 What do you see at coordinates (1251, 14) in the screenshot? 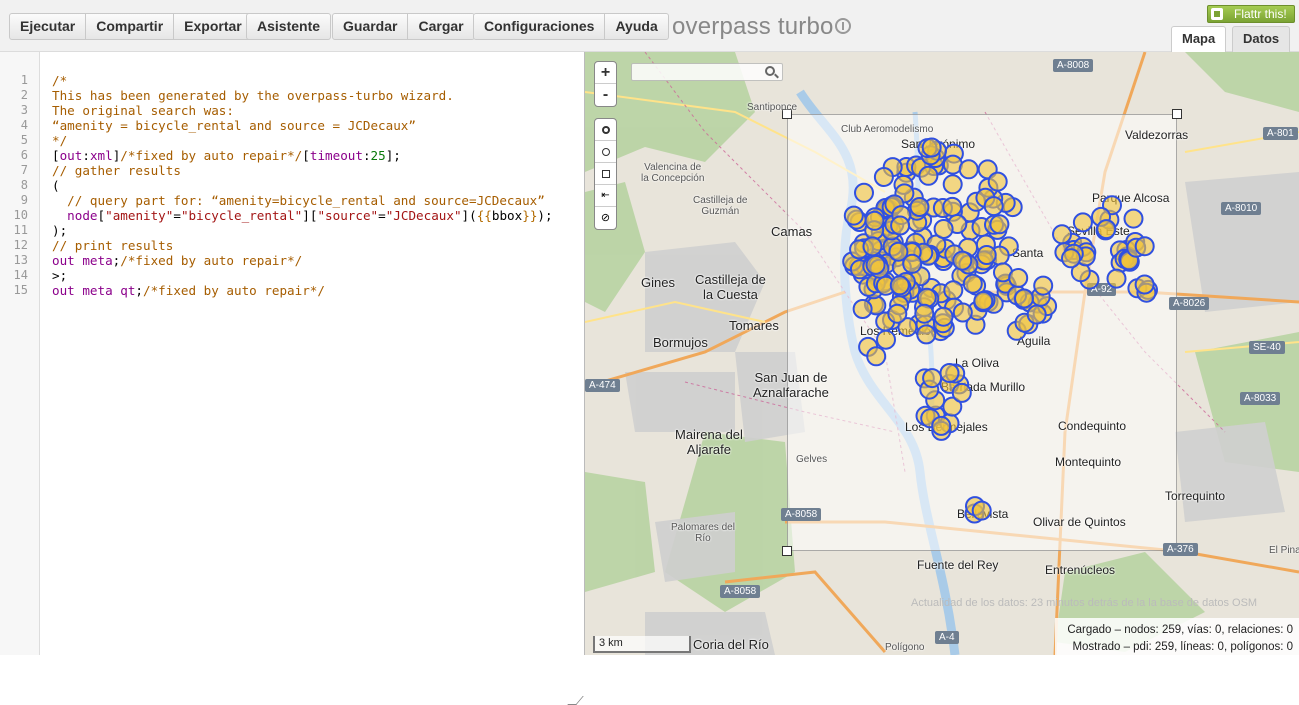
I see `flattr-button: Flattr this!` at bounding box center [1251, 14].